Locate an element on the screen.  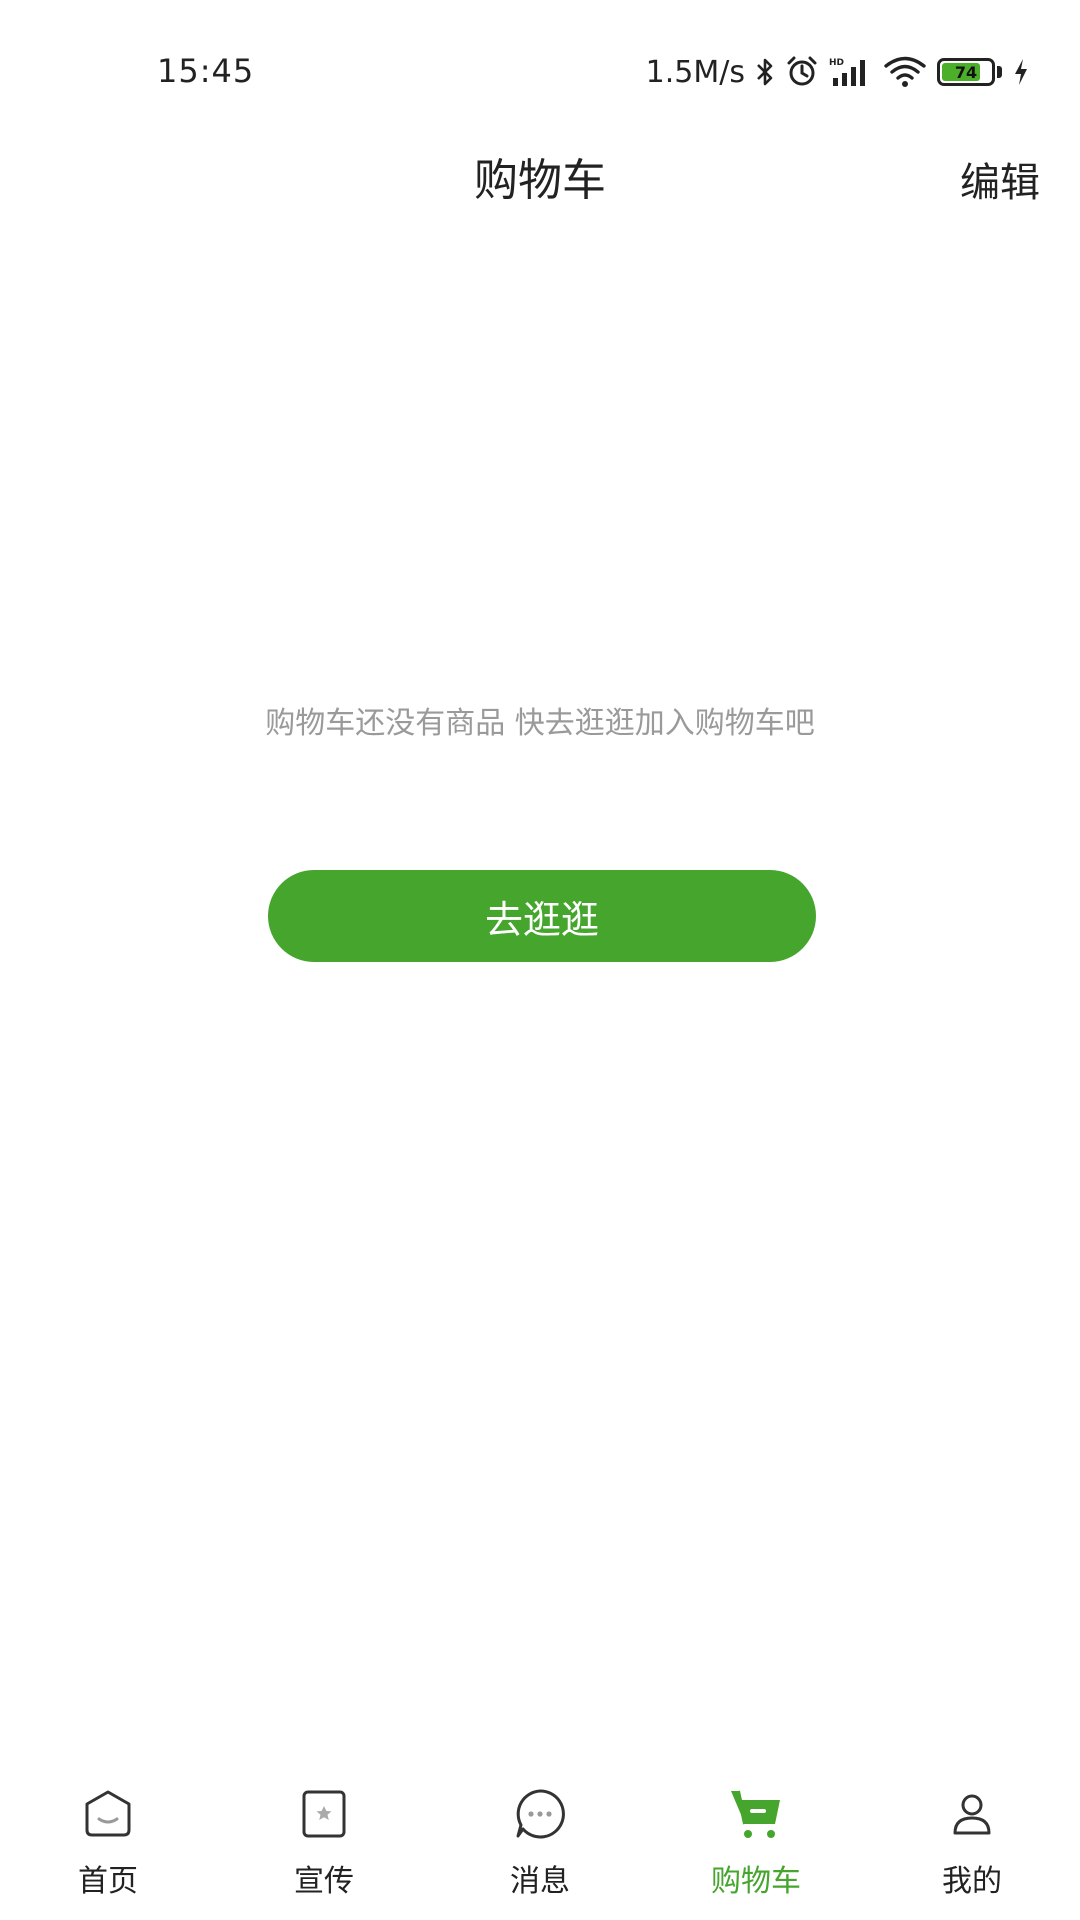
battery-icon: 74 is located at coordinates (969, 72).